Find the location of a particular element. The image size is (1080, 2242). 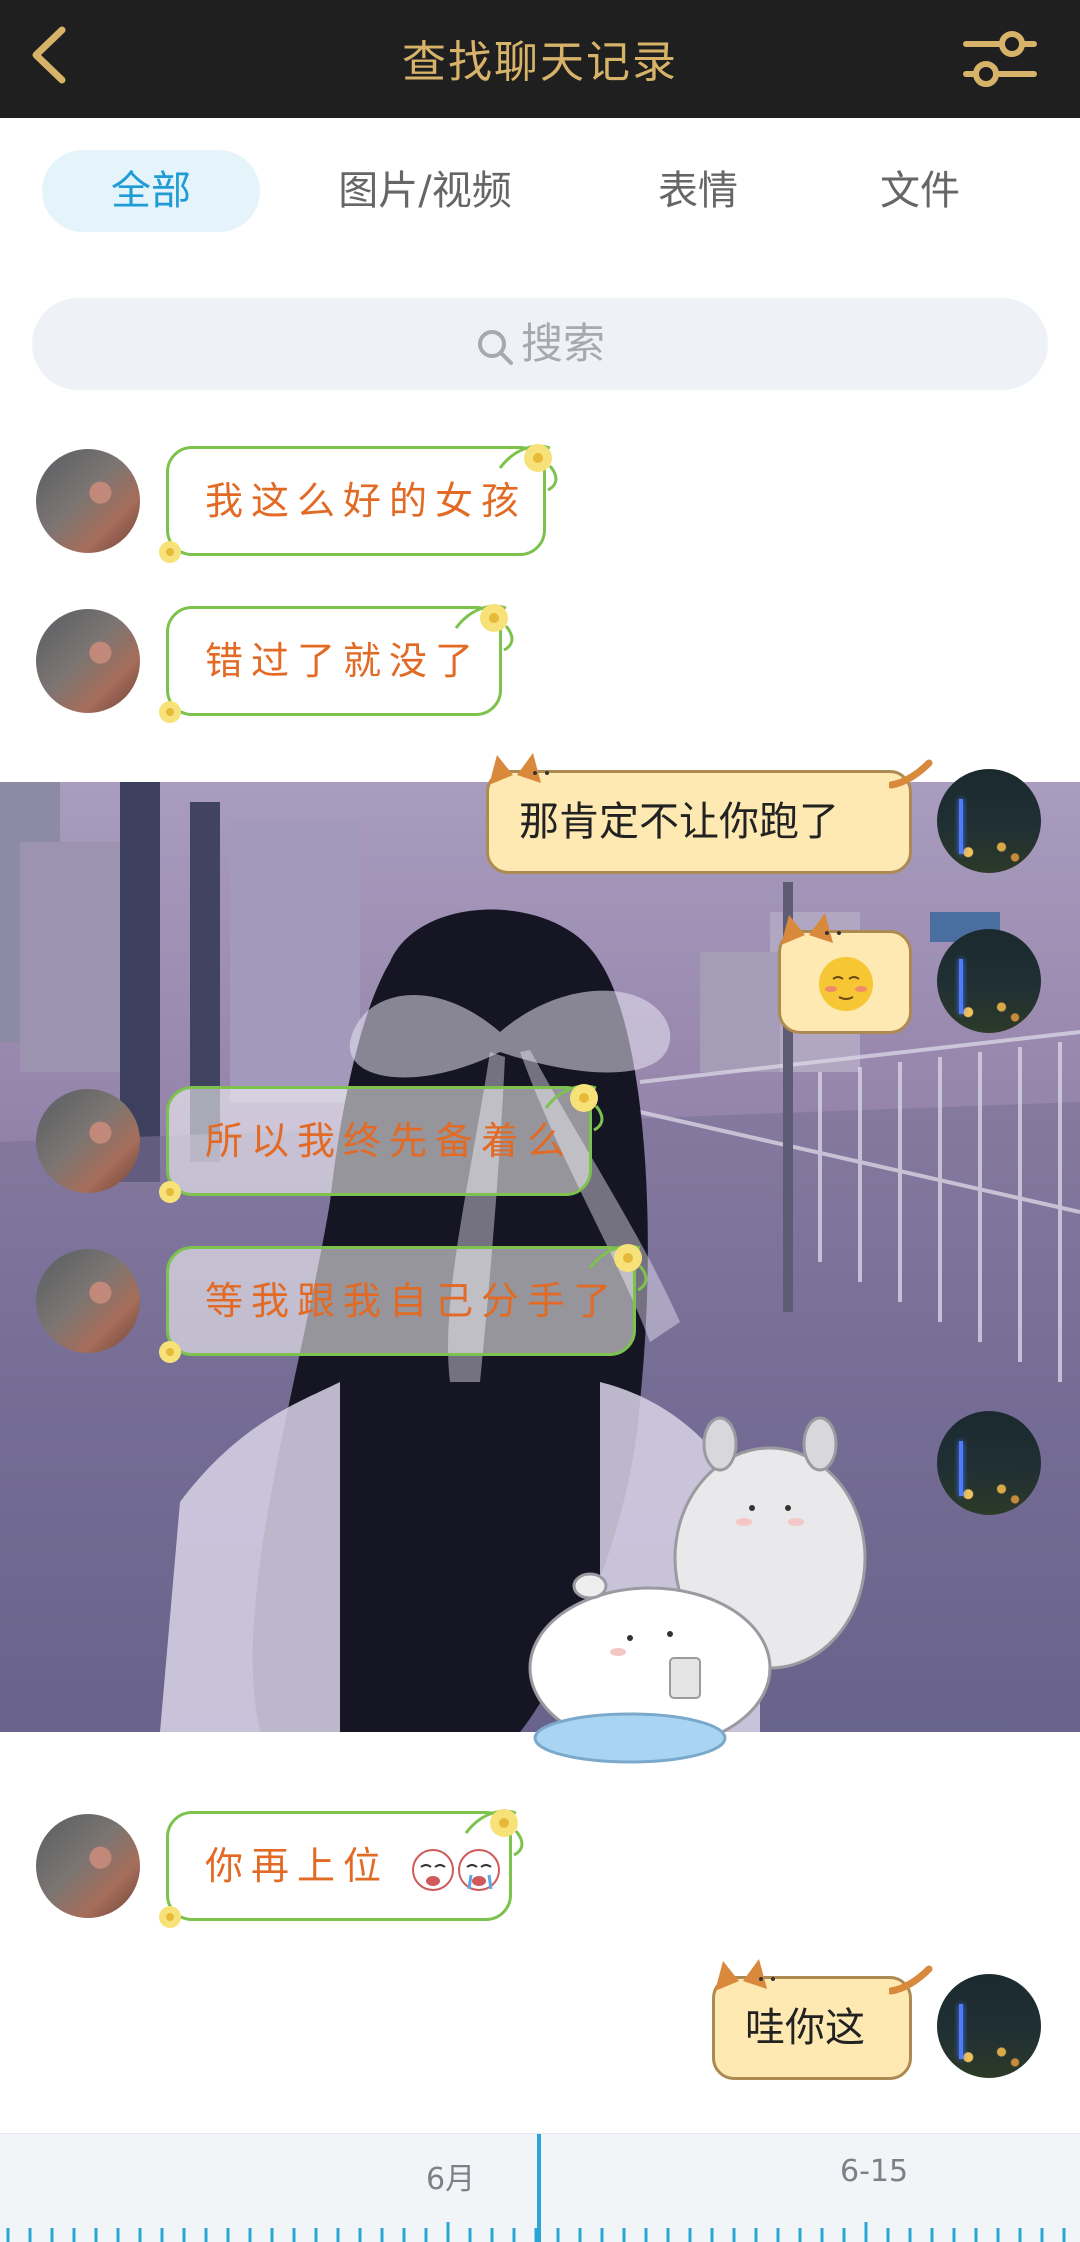

chinchilla-sticker-icon is located at coordinates (720, 1588).